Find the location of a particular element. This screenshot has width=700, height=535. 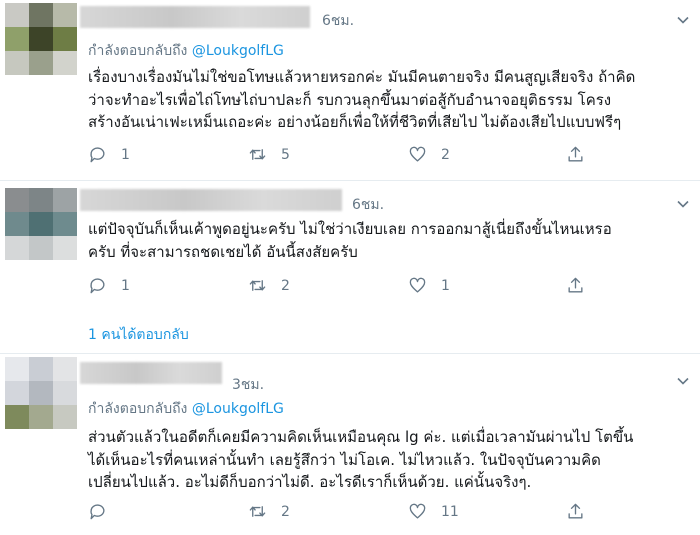

tweet-text-line: ครับ ที่จะสามารถชดเชยได้ อันนี้สงสัยครับ is located at coordinates (223, 251).